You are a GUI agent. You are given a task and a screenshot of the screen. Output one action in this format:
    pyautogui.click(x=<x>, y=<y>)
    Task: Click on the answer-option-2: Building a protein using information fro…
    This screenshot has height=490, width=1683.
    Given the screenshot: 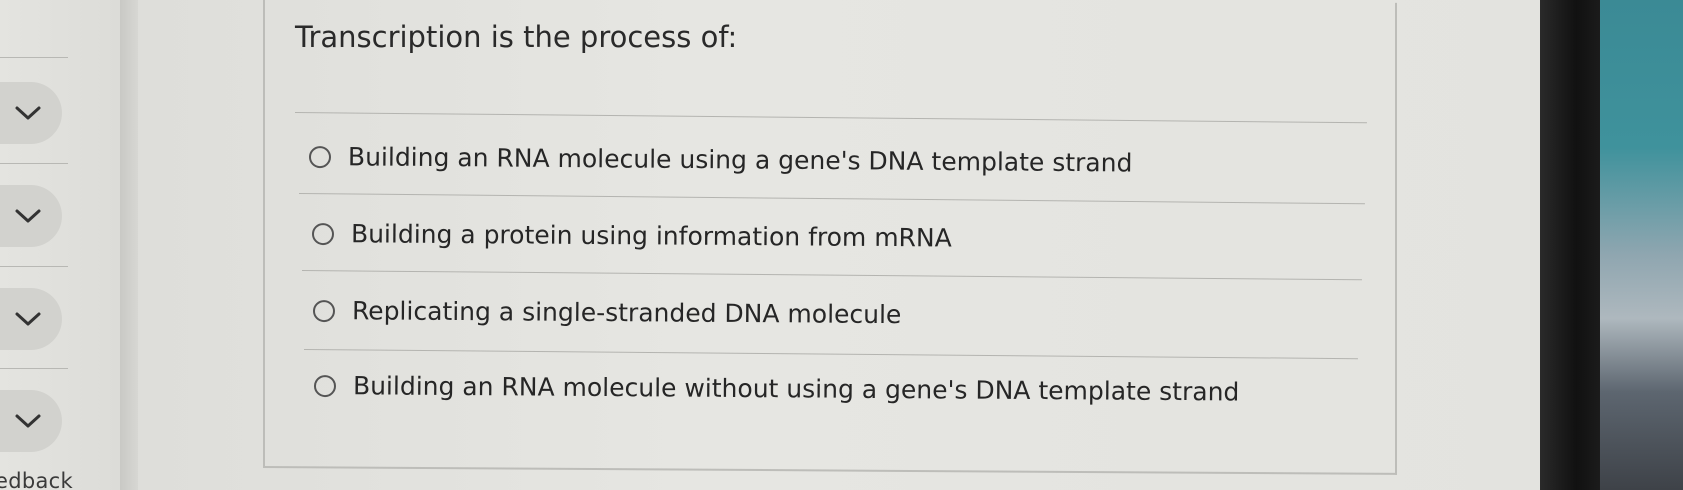 What is the action you would take?
    pyautogui.click(x=631, y=236)
    